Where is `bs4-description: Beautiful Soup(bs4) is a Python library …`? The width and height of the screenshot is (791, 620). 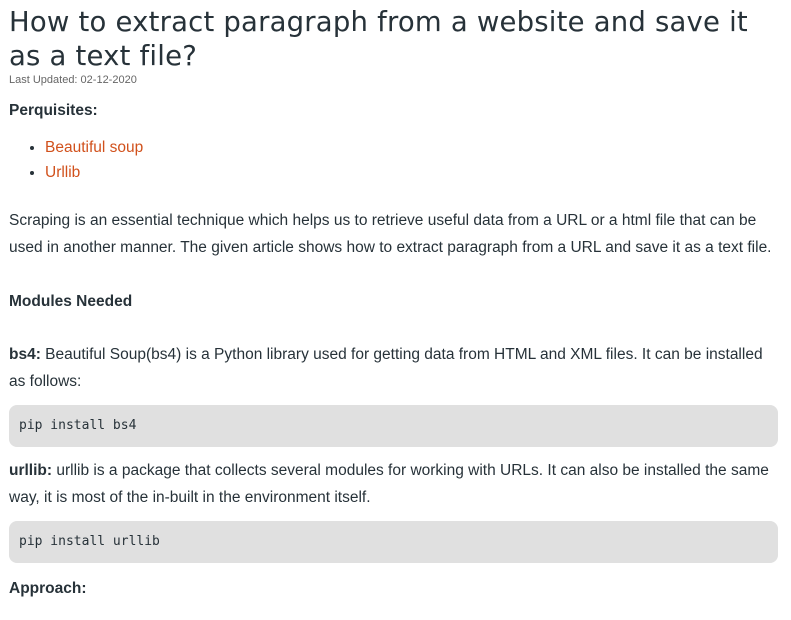 bs4-description: Beautiful Soup(bs4) is a Python library … is located at coordinates (386, 368).